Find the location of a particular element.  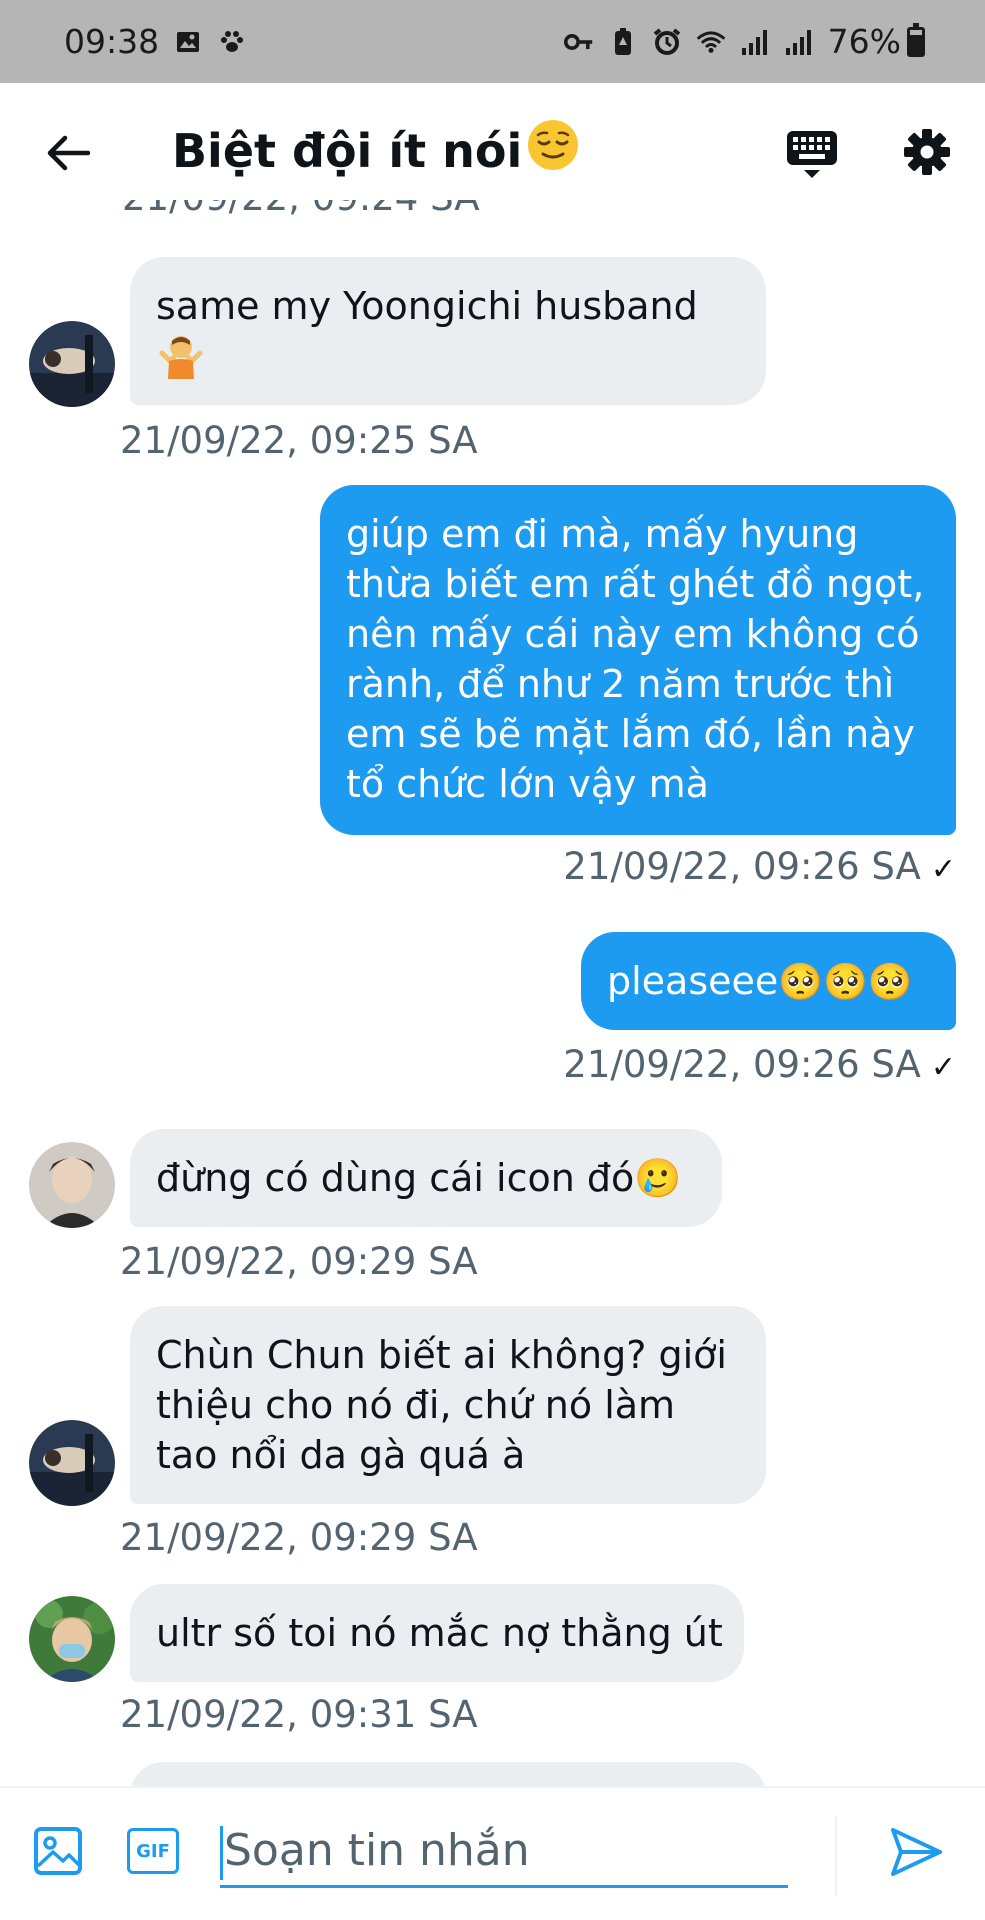

image-icon is located at coordinates (58, 1851).